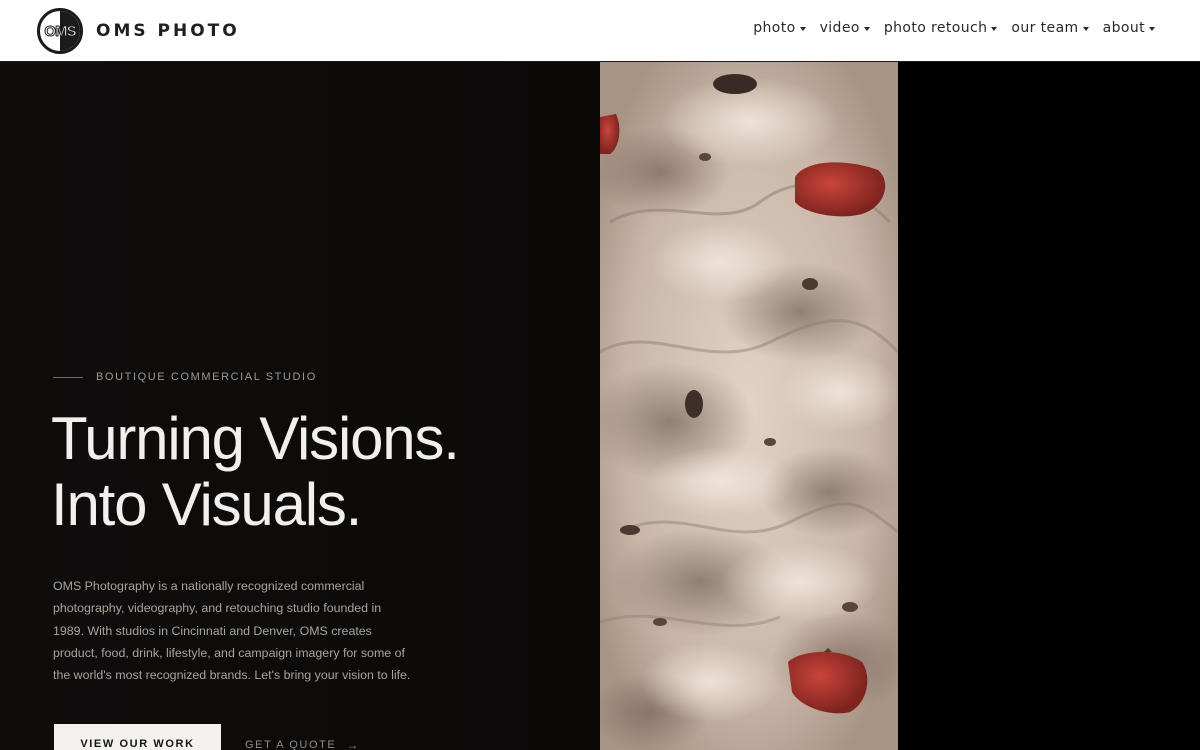 This screenshot has height=750, width=1200. I want to click on get-a-quote-link: GET A QUOTE →, so click(302, 744).